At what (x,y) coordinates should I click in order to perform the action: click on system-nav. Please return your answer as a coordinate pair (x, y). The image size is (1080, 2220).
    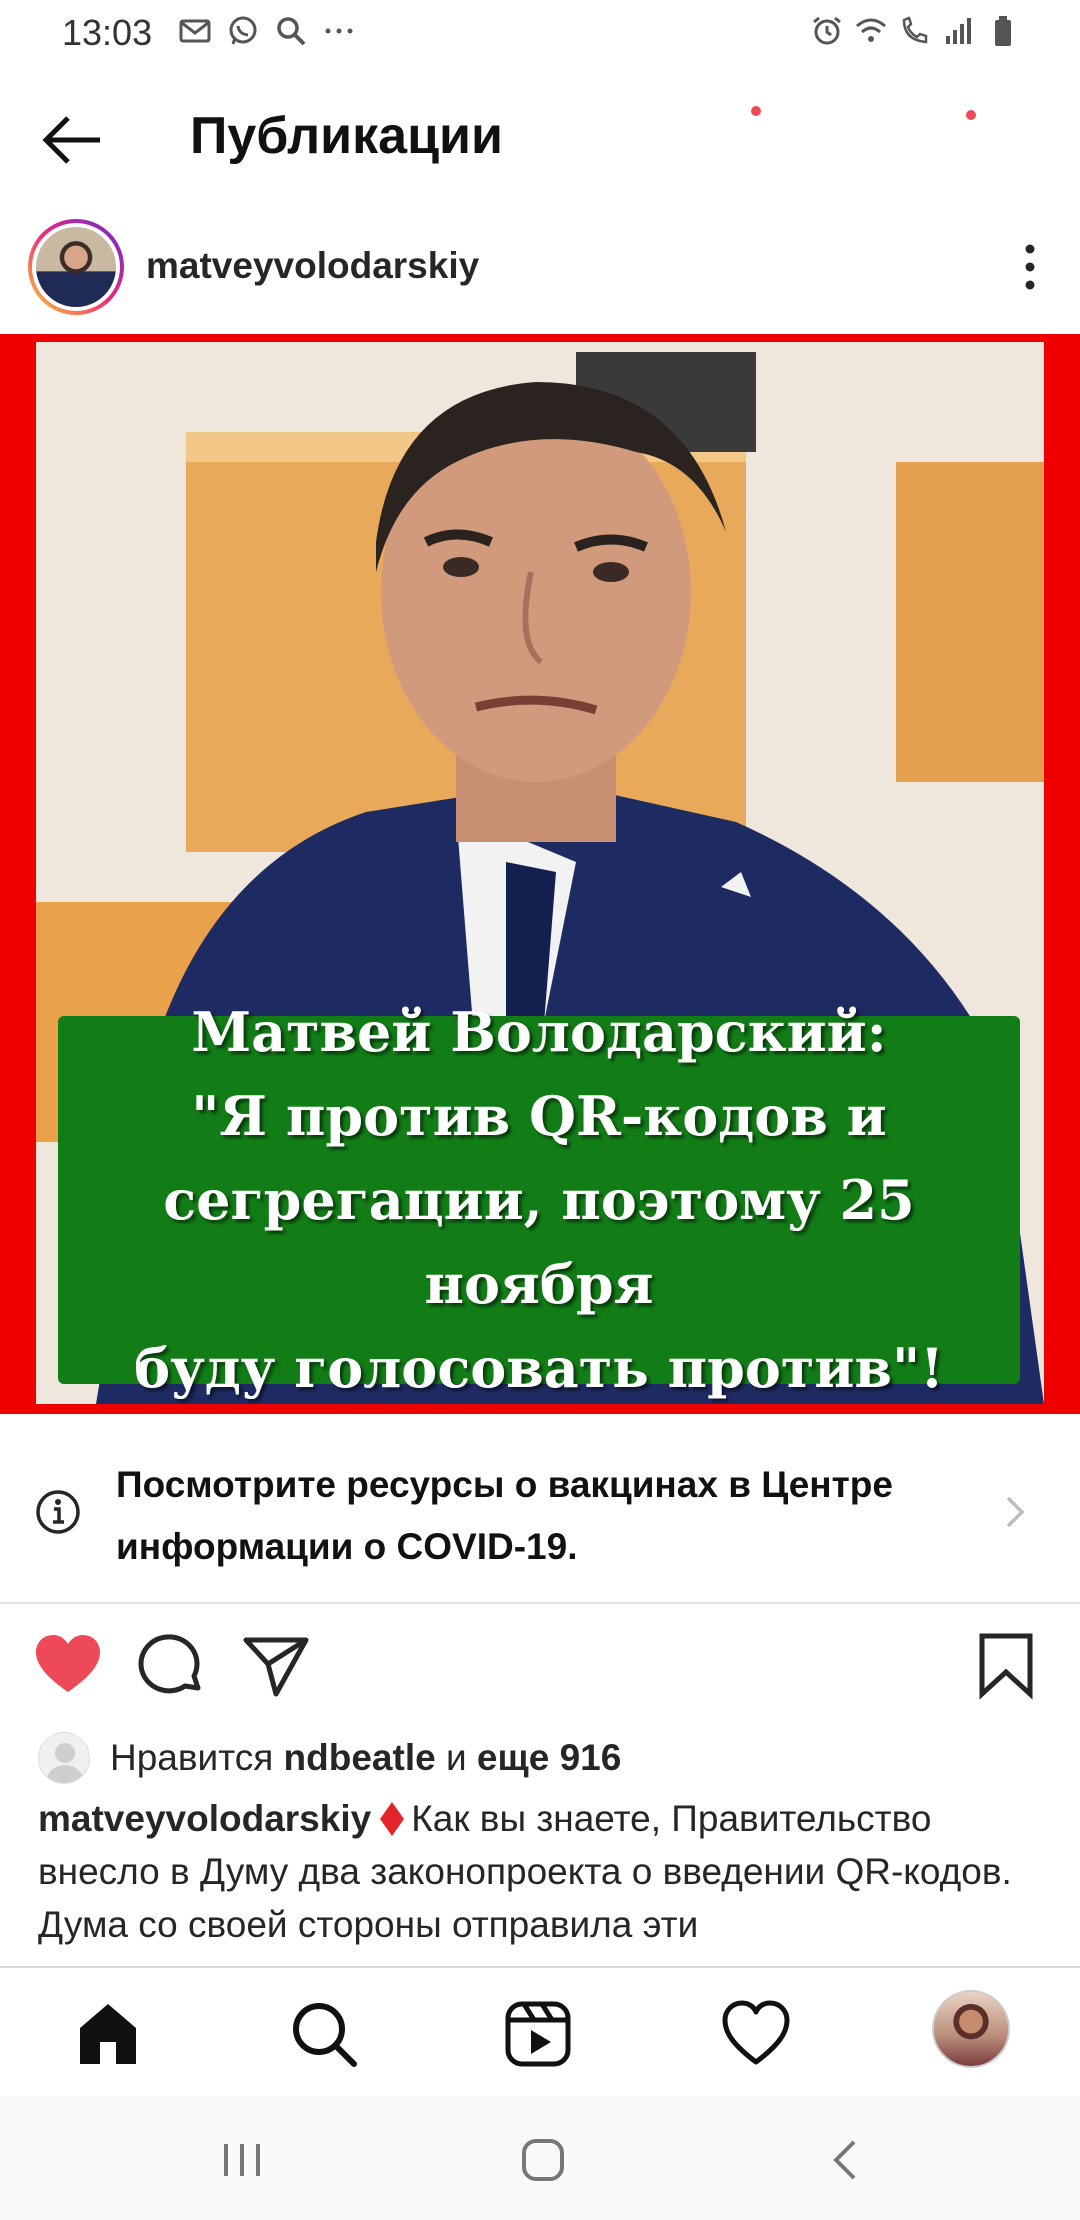
    Looking at the image, I should click on (540, 2158).